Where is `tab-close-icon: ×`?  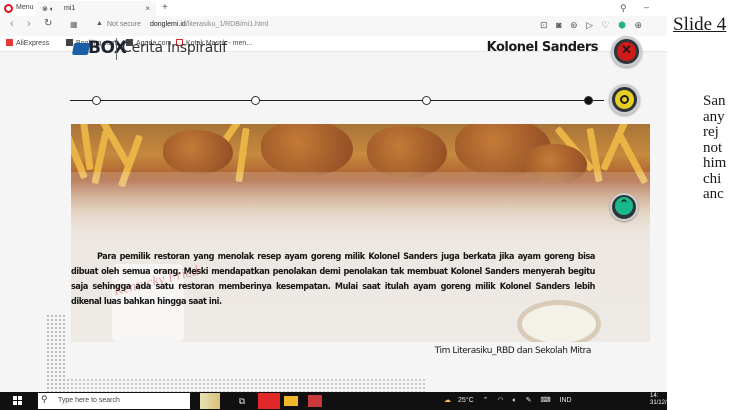 tab-close-icon: × is located at coordinates (147, 8).